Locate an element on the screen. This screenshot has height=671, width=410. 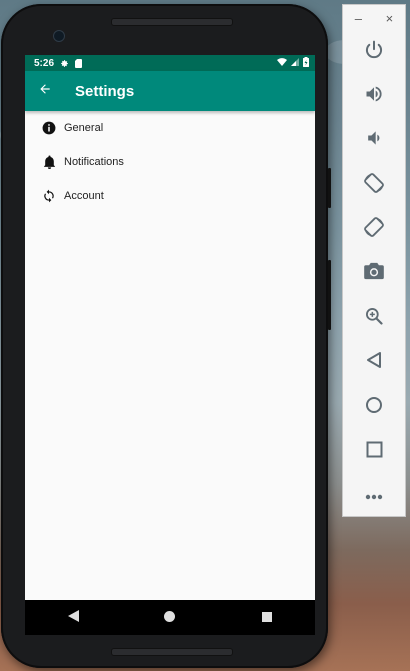
home-tool-button is located at coordinates (374, 407).